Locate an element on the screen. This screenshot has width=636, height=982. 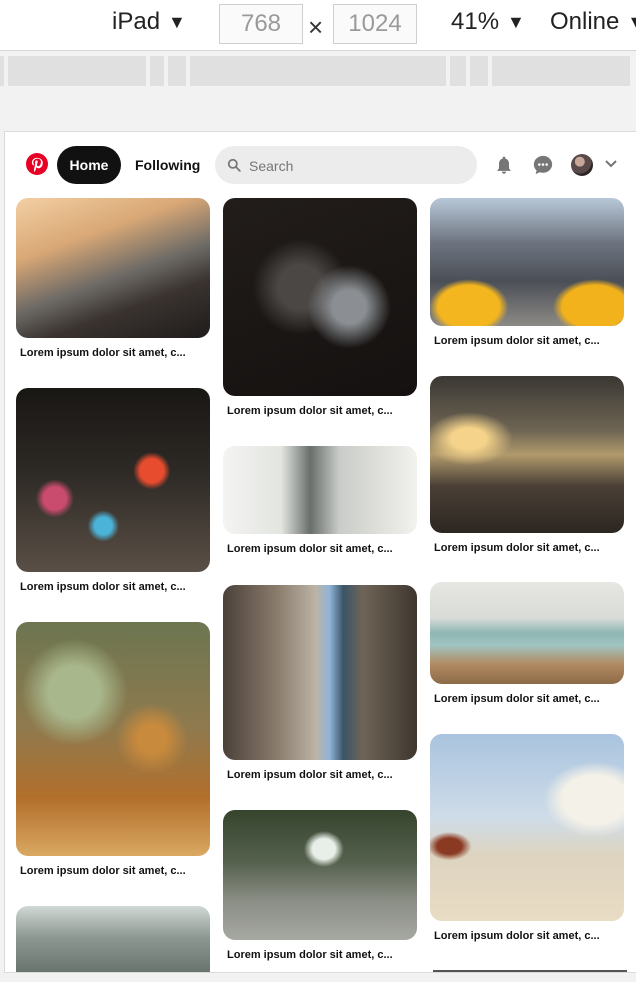
tab-following: Following is located at coordinates (167, 165).